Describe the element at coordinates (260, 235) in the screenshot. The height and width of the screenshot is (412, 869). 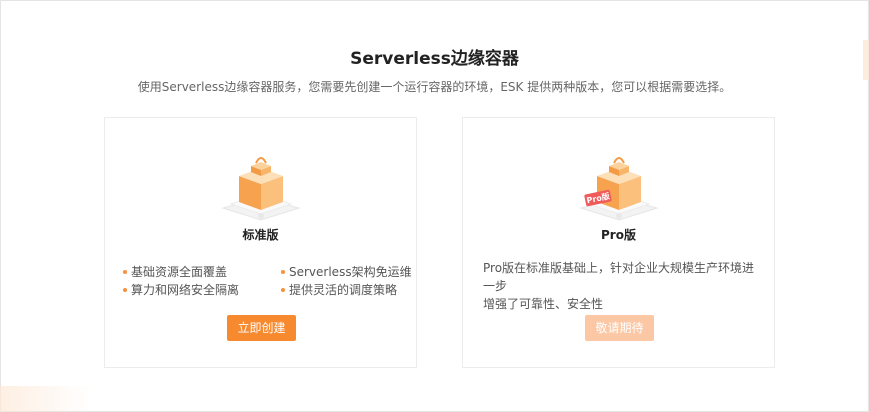
I see `standard-edition-title: 标准版` at that location.